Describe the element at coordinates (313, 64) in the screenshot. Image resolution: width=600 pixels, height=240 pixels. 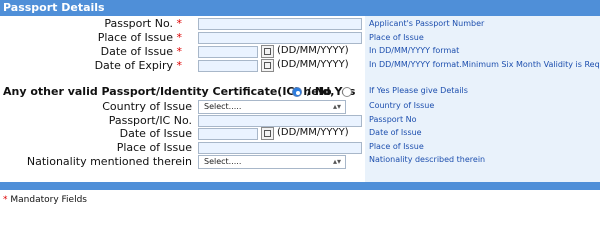
I see `date-of-expiry-format: (DD/MM/YYYY)` at that location.